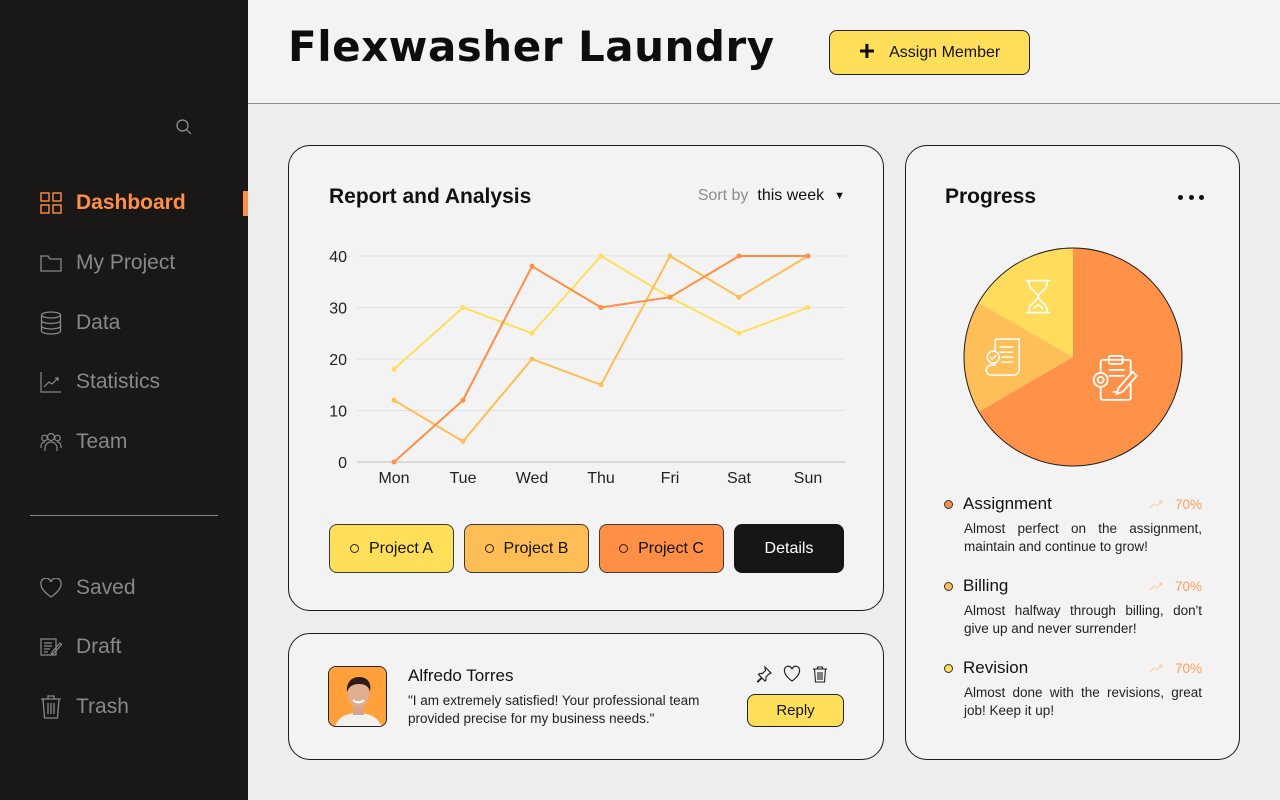  I want to click on sidebar-item-my-project: My Project, so click(107, 263).